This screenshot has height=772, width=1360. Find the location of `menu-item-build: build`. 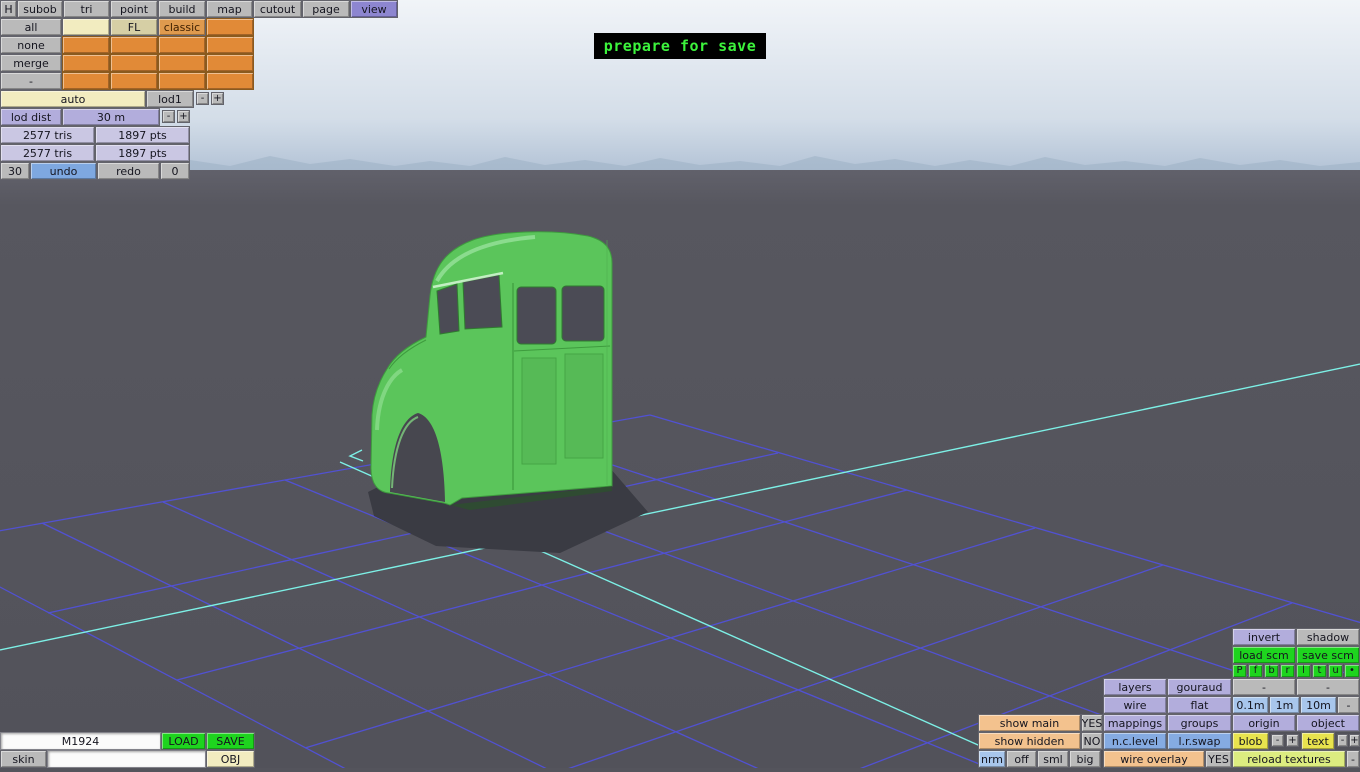

menu-item-build: build is located at coordinates (182, 9).